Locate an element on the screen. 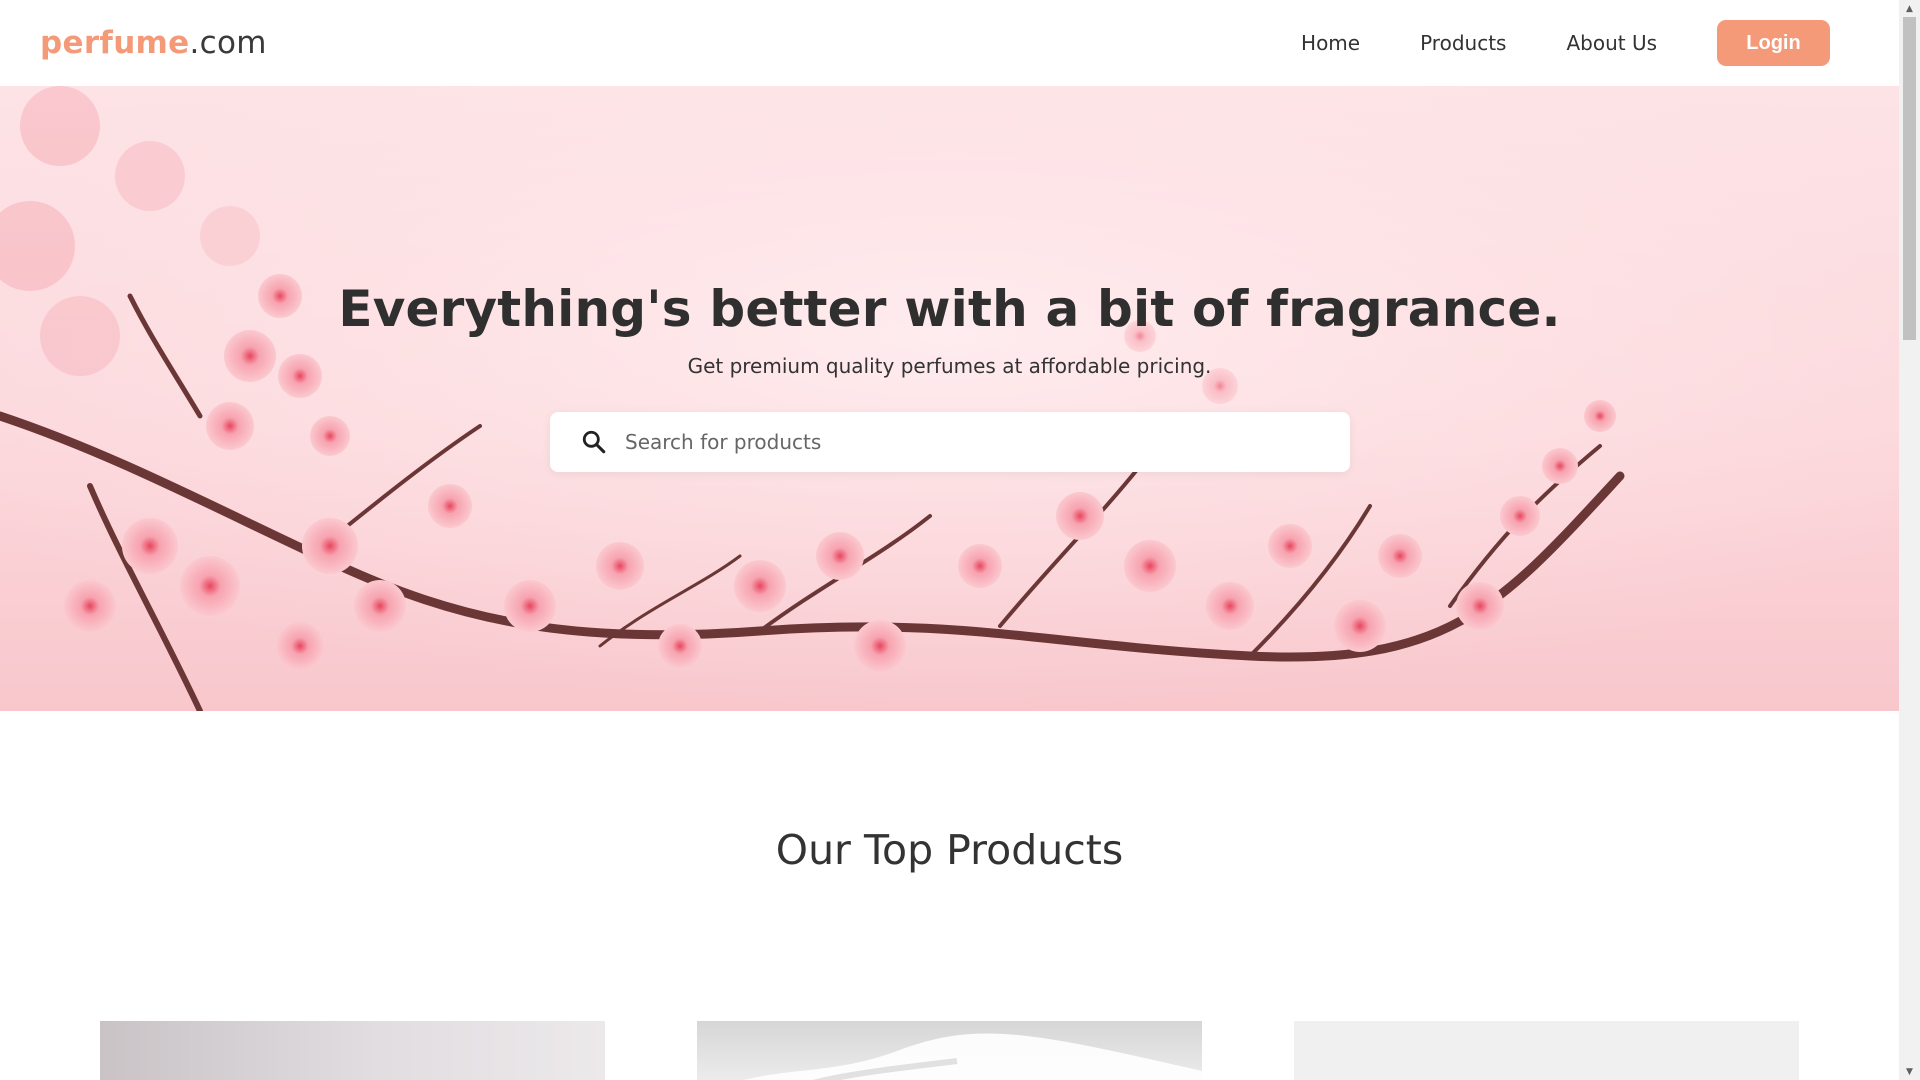  chevron-up-icon: ▲ is located at coordinates (1909, 8).